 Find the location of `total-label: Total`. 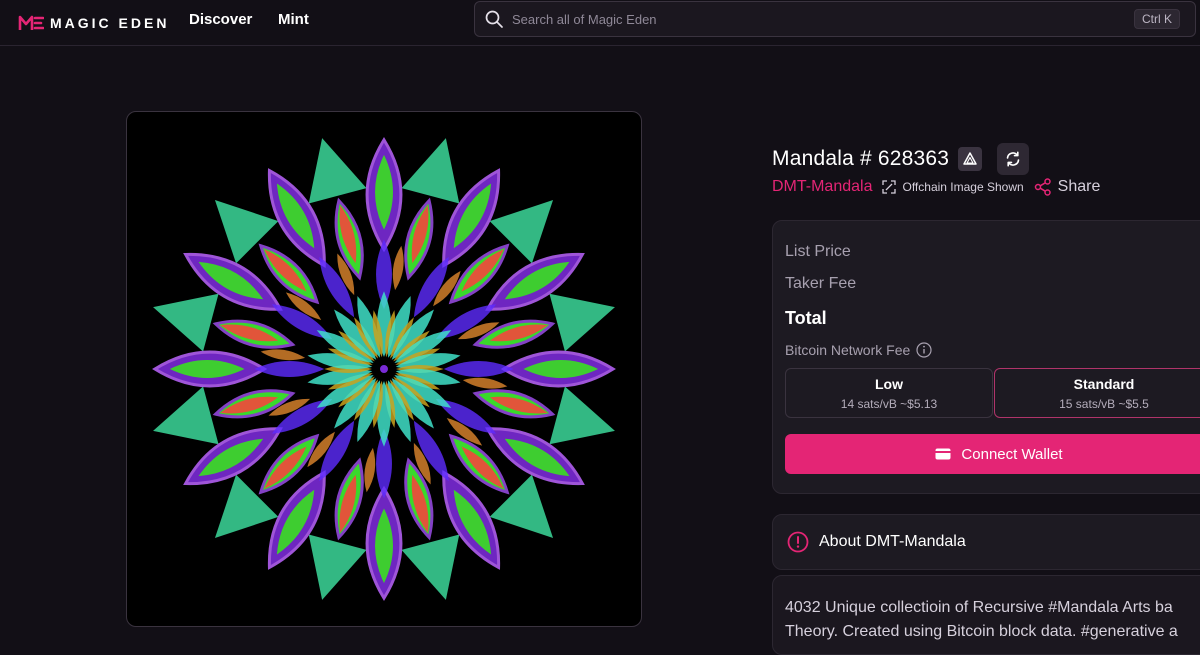

total-label: Total is located at coordinates (806, 318).